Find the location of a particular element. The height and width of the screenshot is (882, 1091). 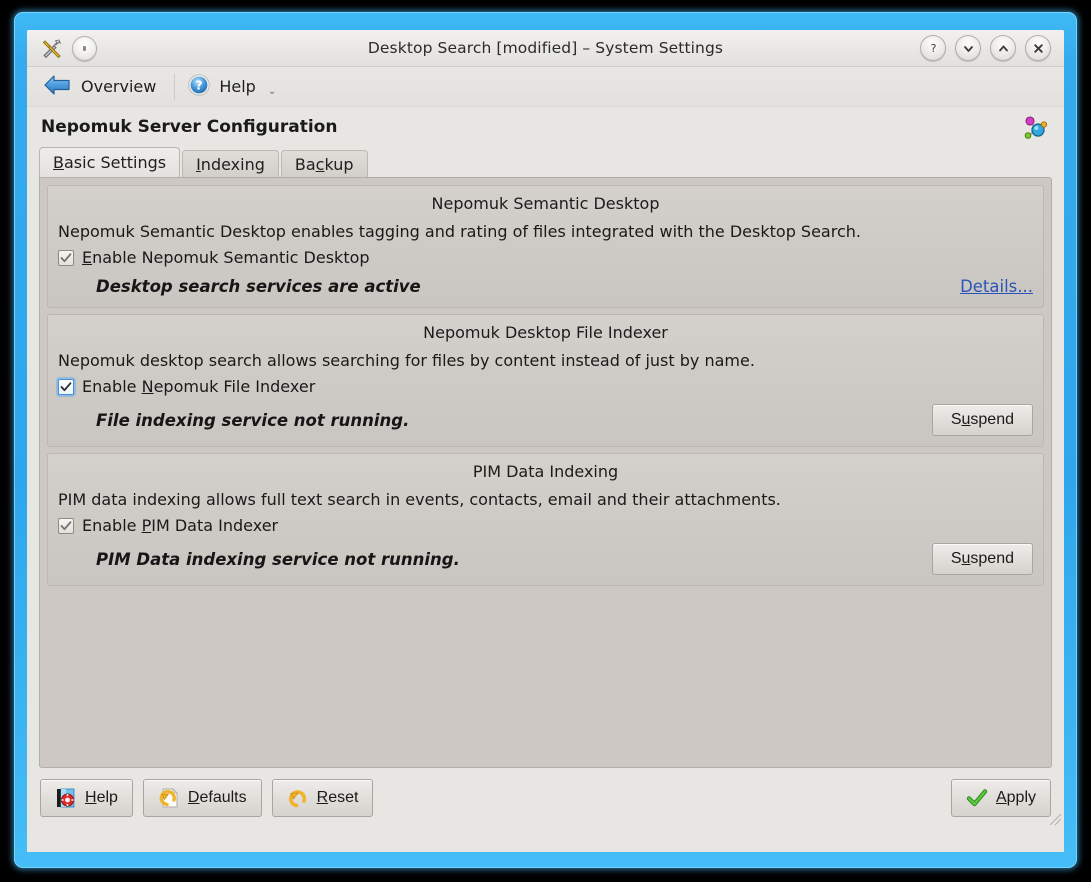

checkbox-label: Enable PIM Data Indexer is located at coordinates (180, 525).